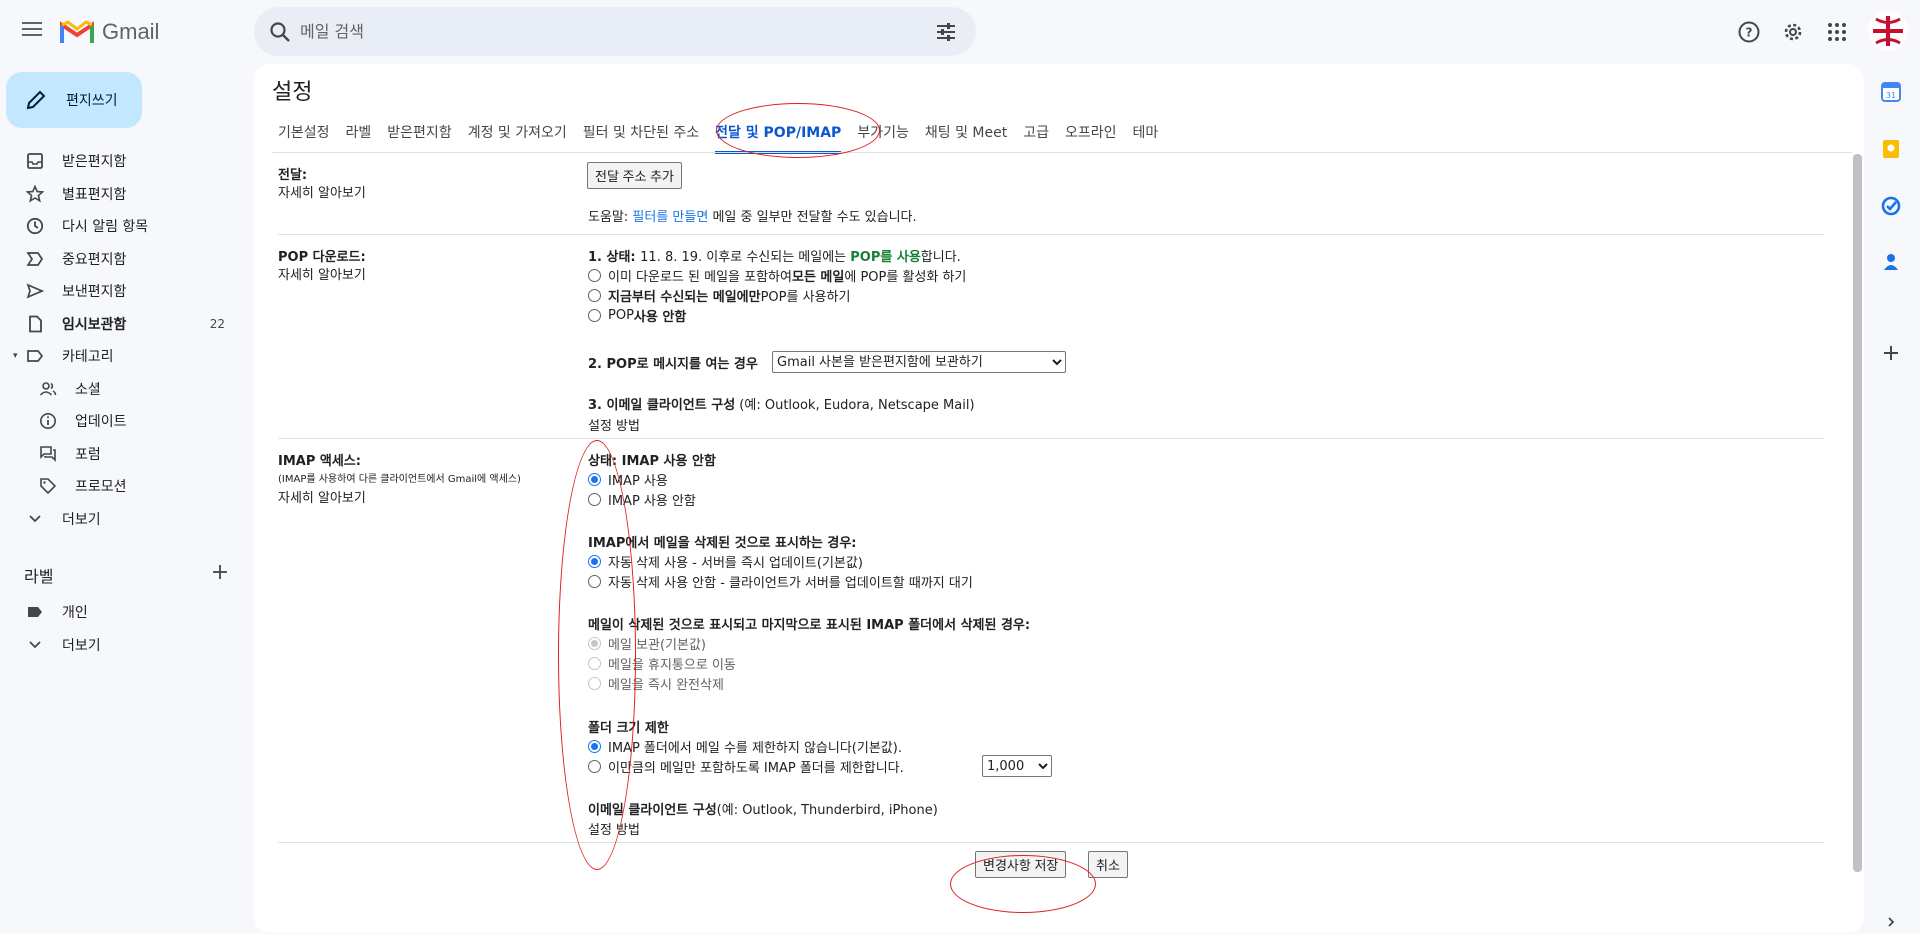  Describe the element at coordinates (1888, 31) in the screenshot. I see `account-avatar` at that location.